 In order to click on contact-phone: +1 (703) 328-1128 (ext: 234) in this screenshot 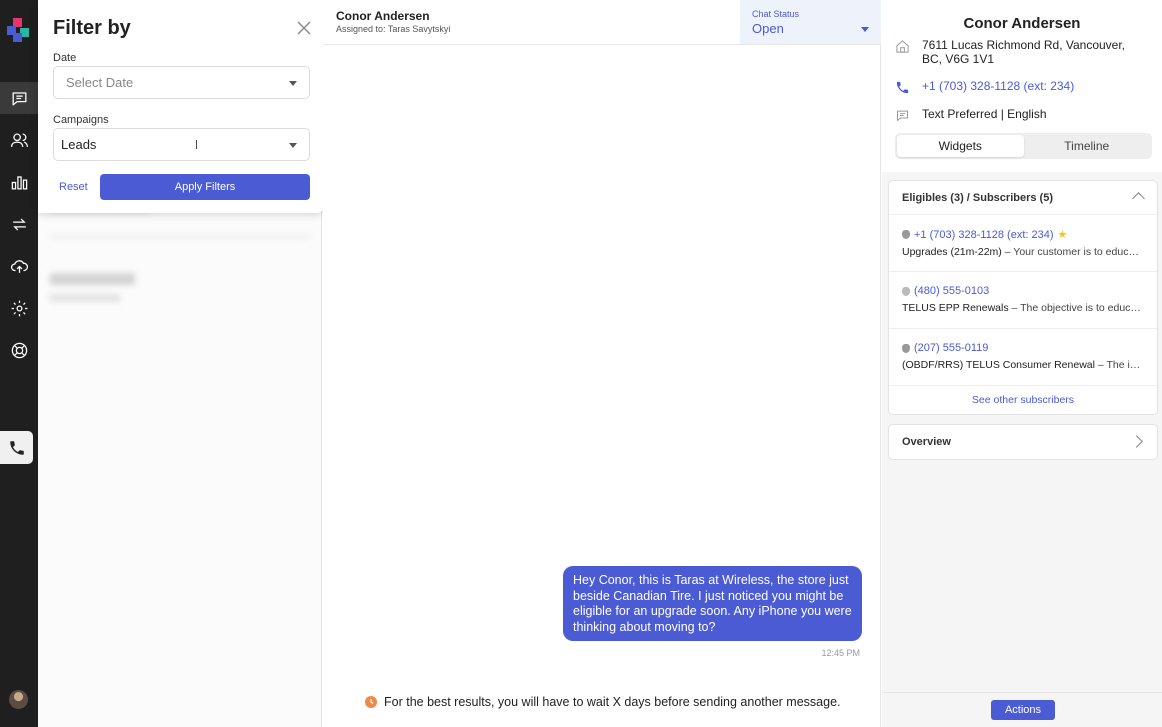, I will do `click(998, 87)`.